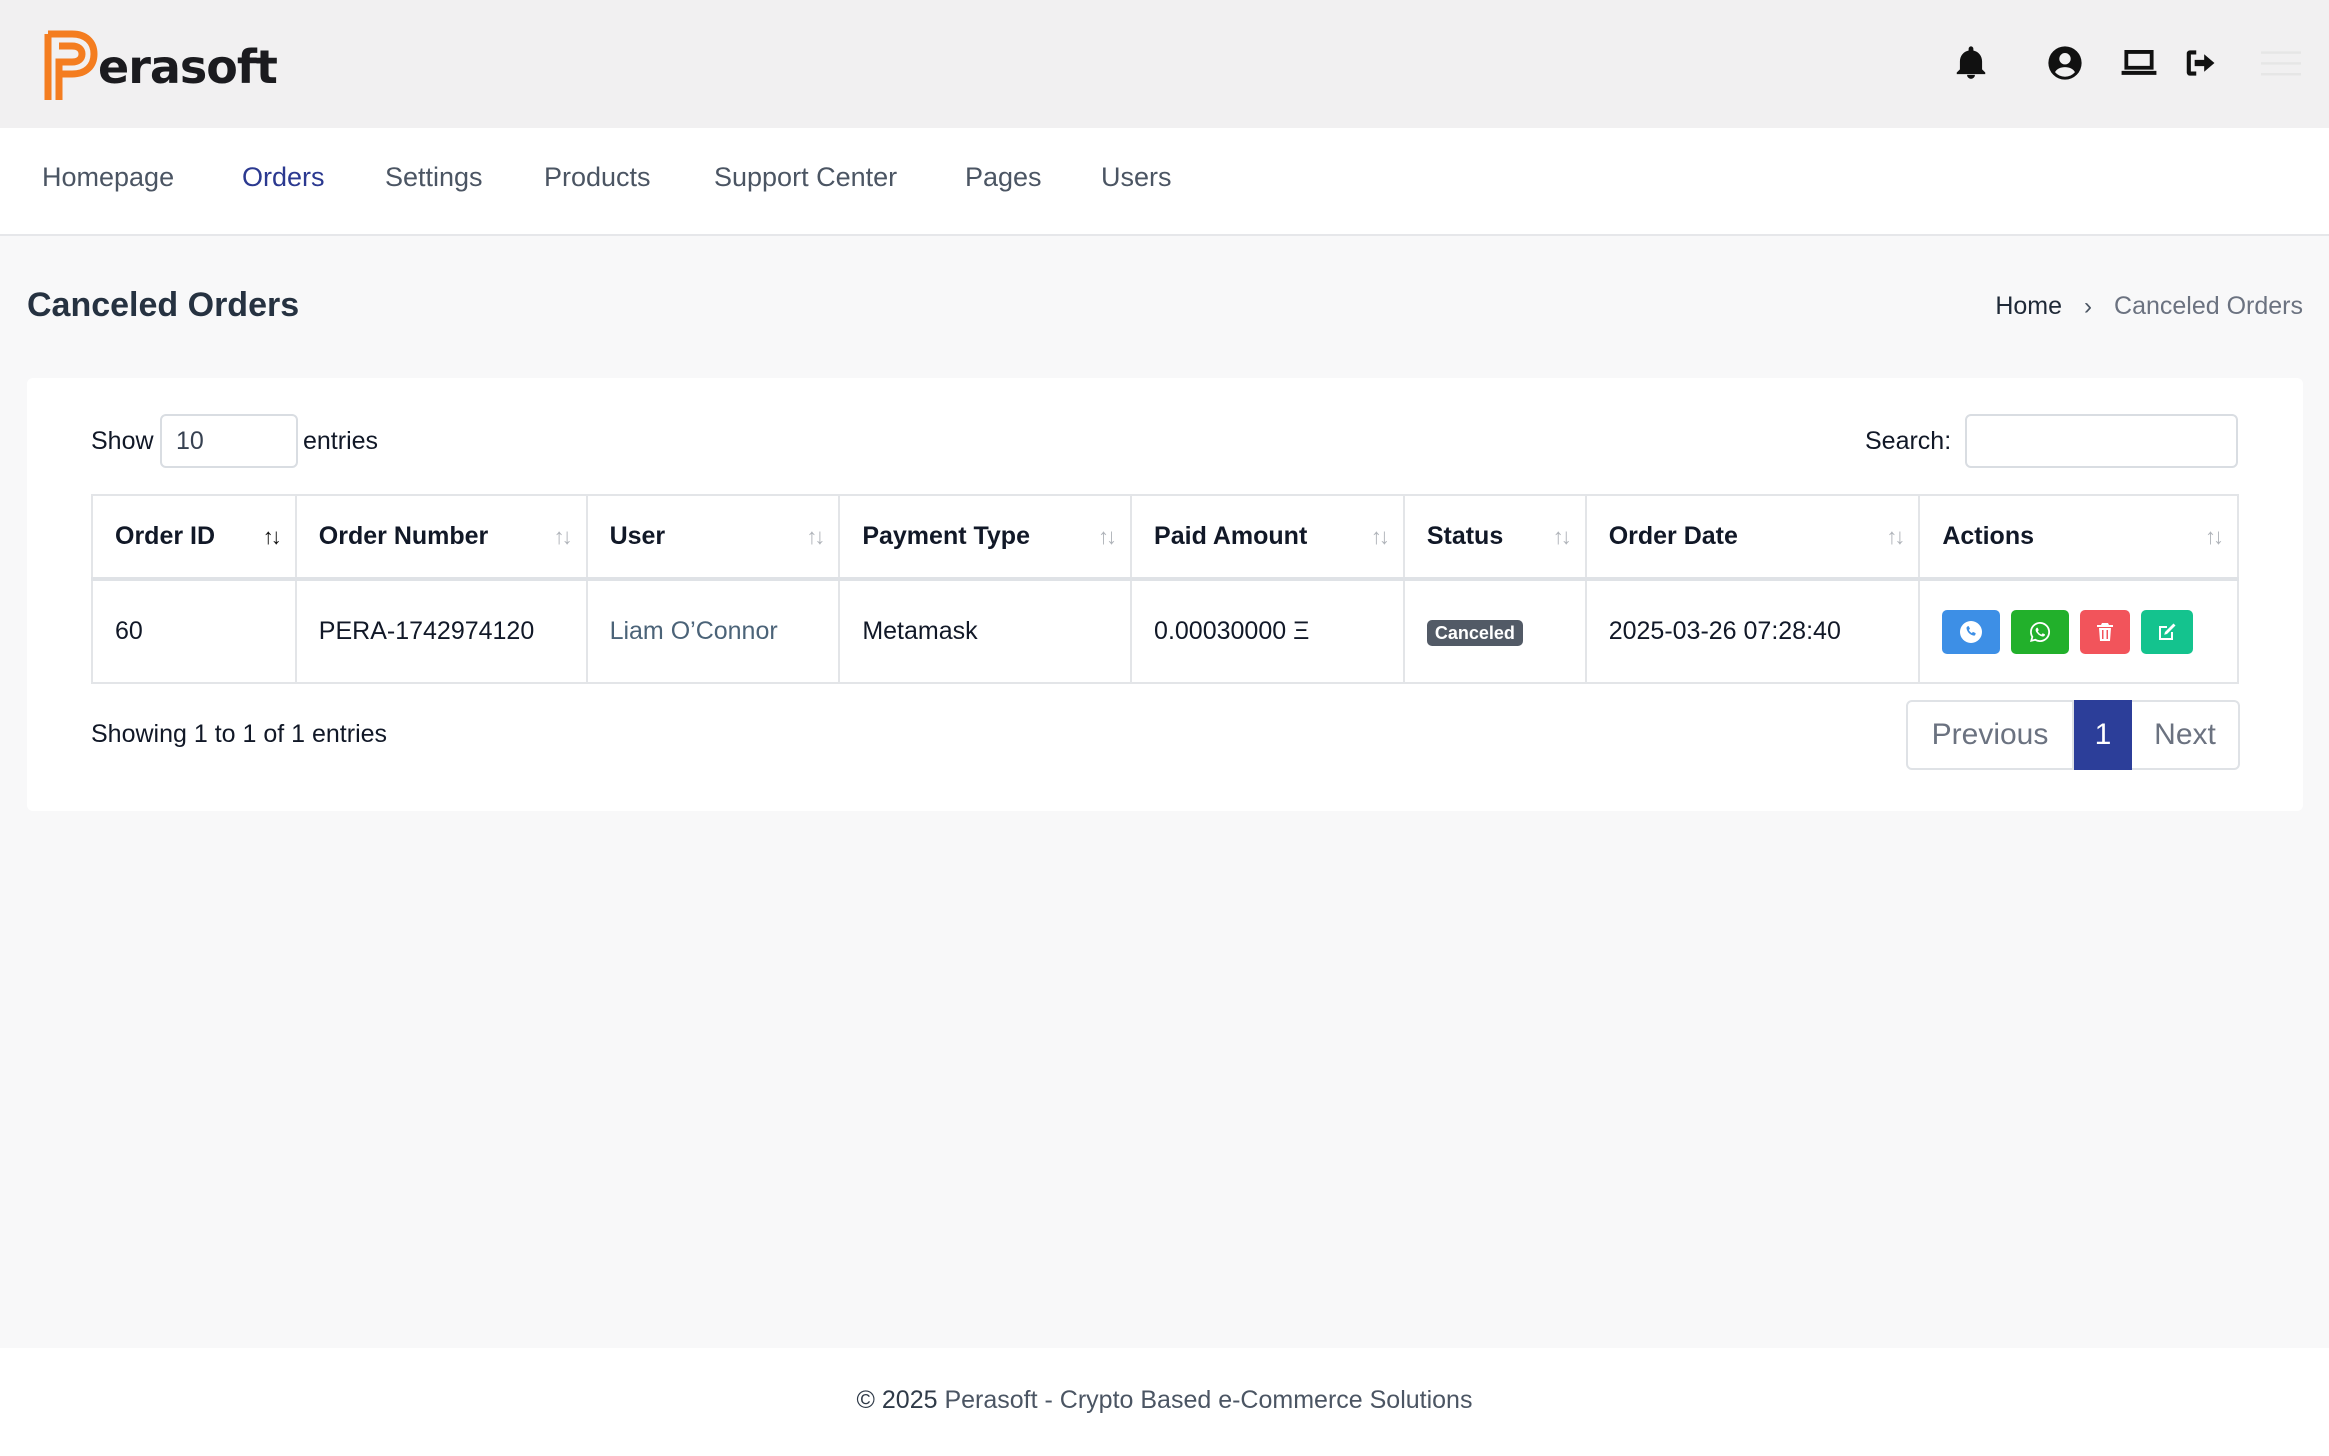  I want to click on nav-item-pages: Pages, so click(1003, 177).